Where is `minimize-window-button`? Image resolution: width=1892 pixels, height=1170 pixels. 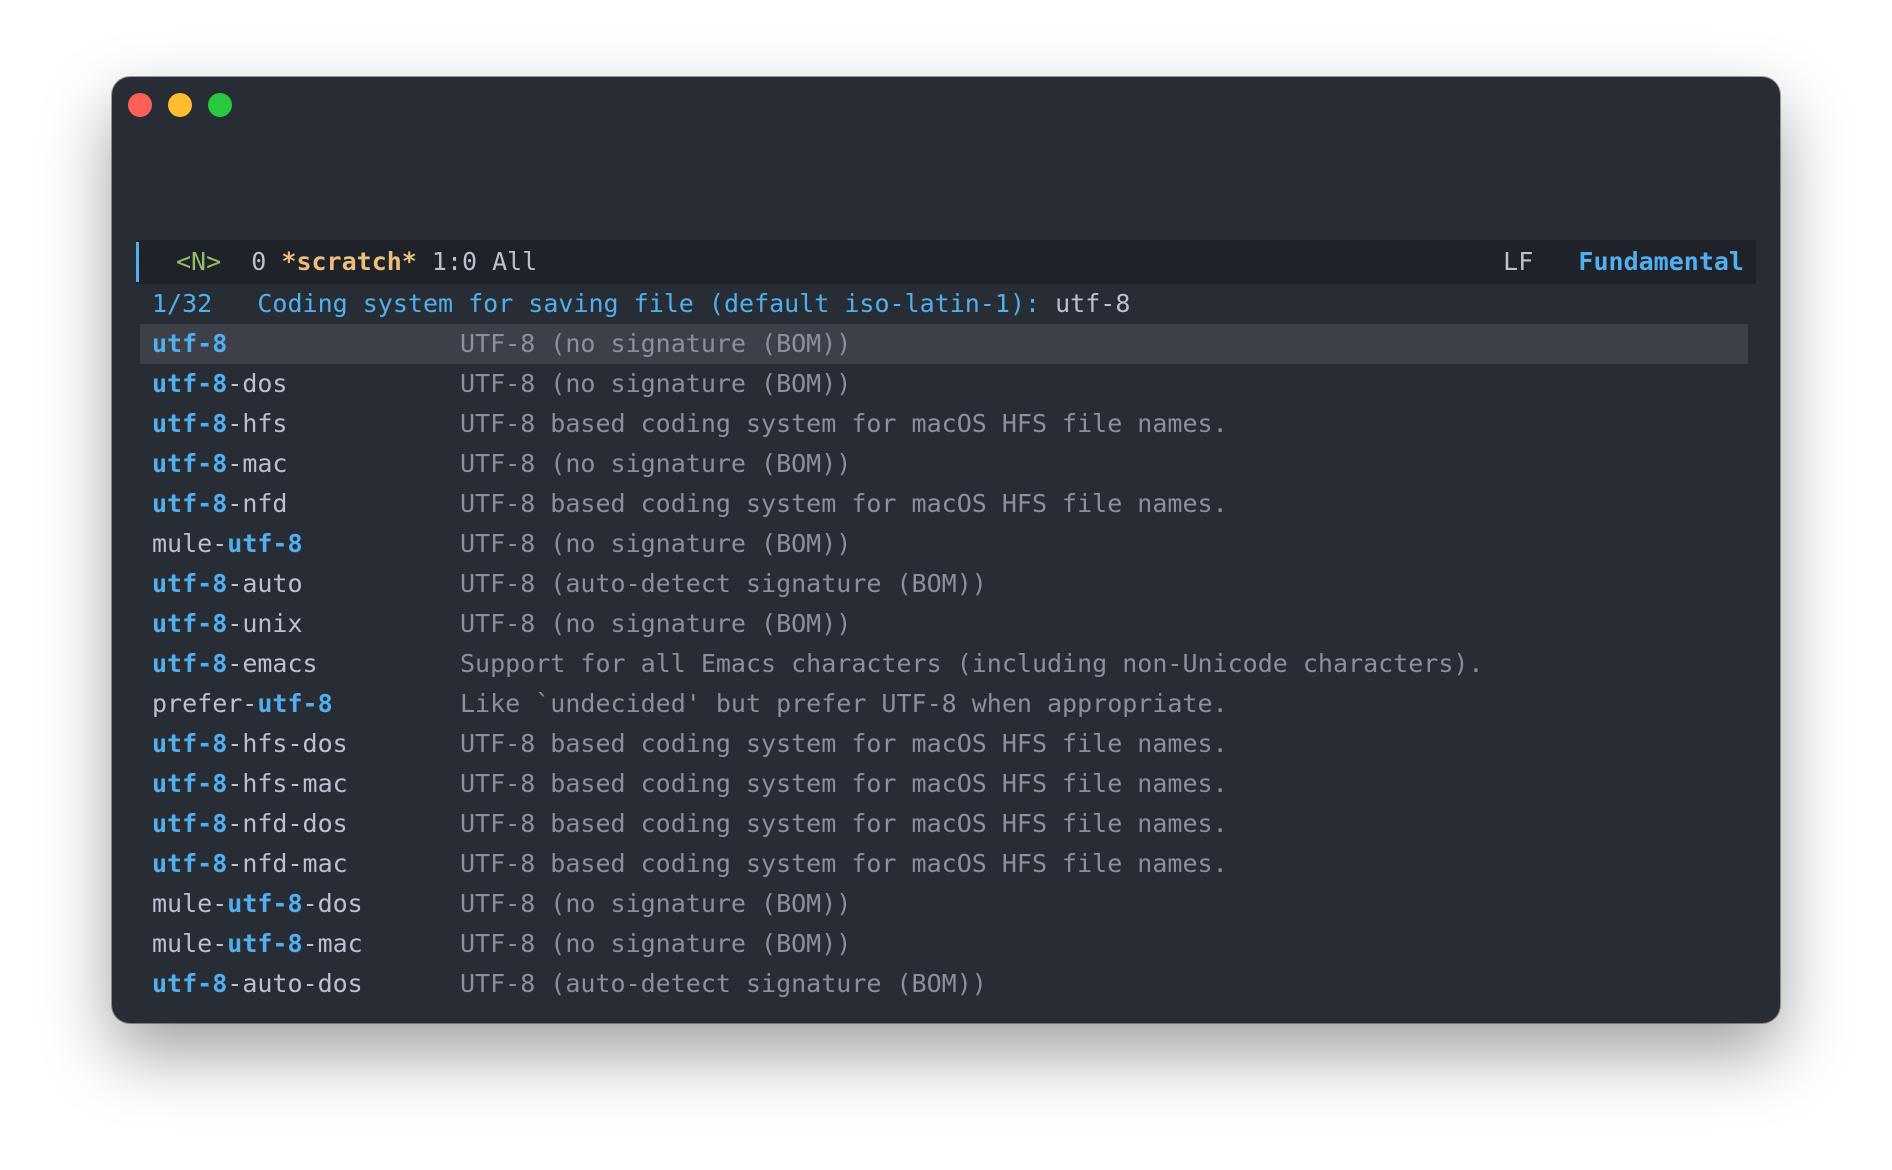
minimize-window-button is located at coordinates (180, 105).